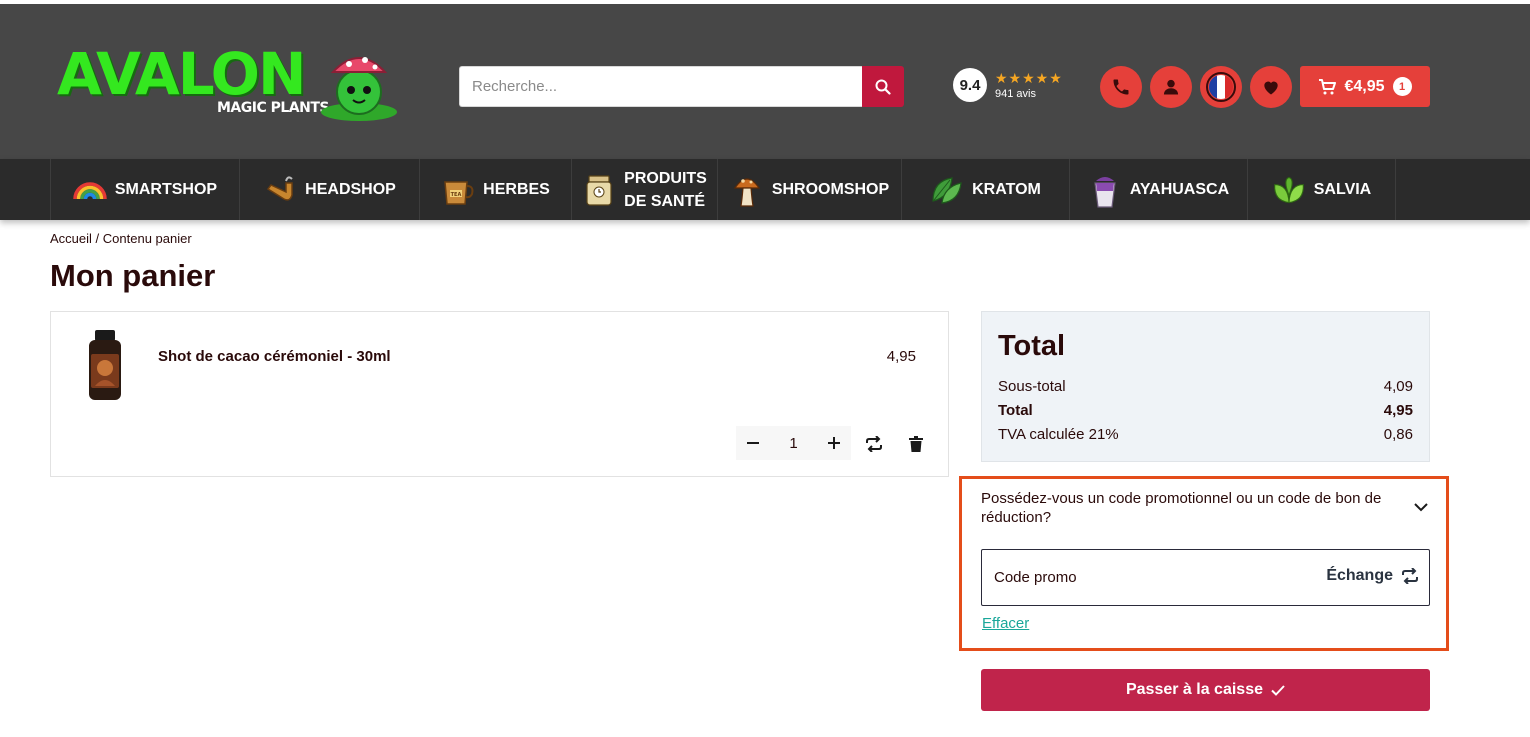  Describe the element at coordinates (182, 74) in the screenshot. I see `logo-title: AVALON` at that location.